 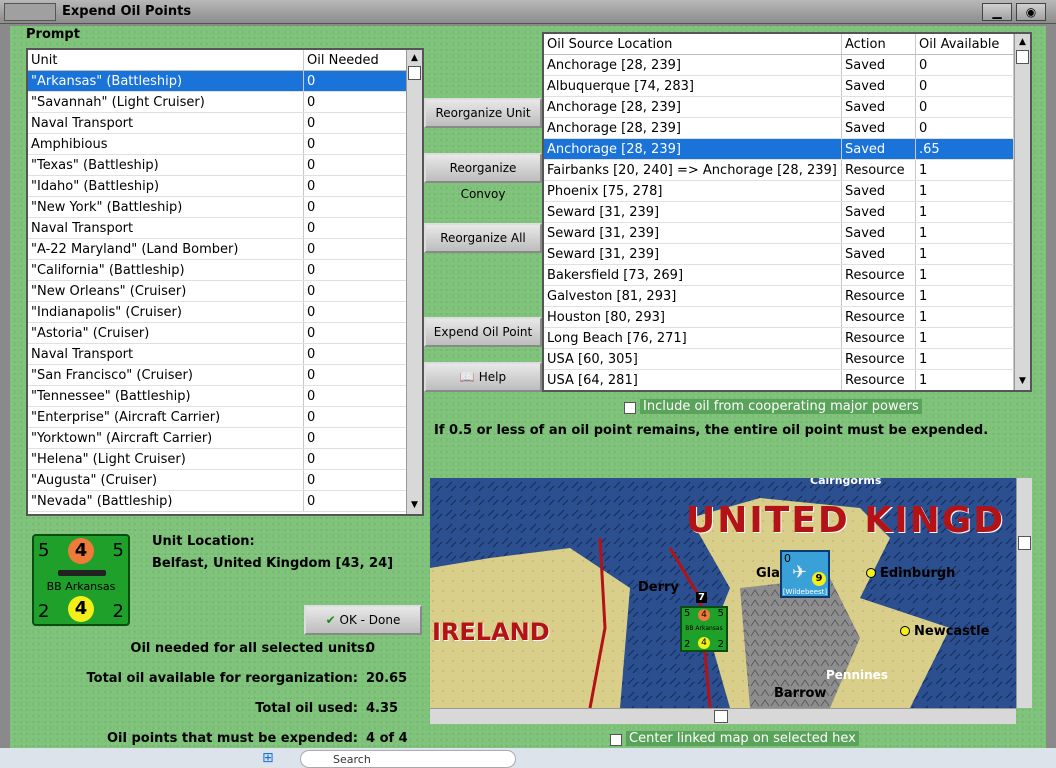 What do you see at coordinates (1031, 12) in the screenshot?
I see `maximize-button: ◉` at bounding box center [1031, 12].